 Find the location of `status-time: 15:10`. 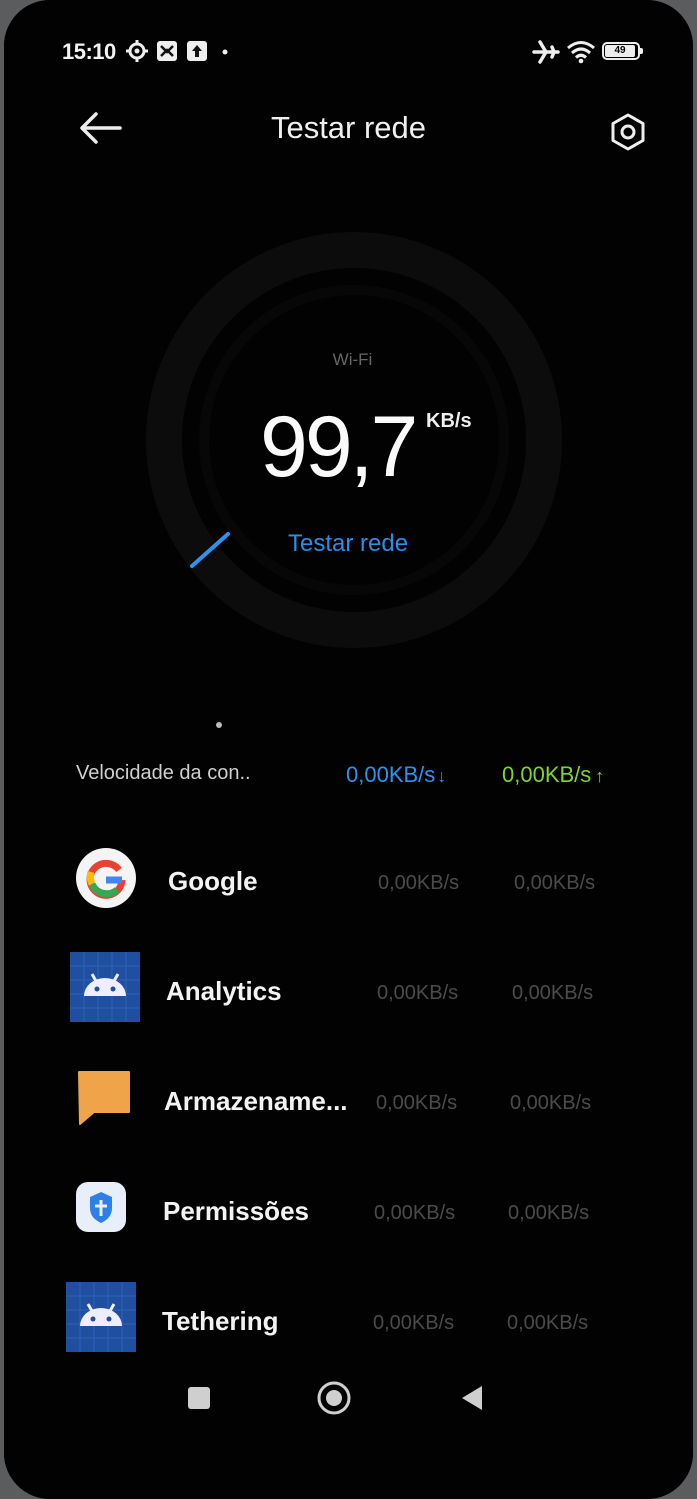

status-time: 15:10 is located at coordinates (89, 51).